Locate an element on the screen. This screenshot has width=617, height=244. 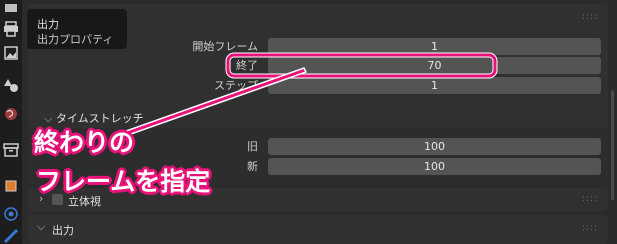
highlight-box-outline is located at coordinates (361, 65).